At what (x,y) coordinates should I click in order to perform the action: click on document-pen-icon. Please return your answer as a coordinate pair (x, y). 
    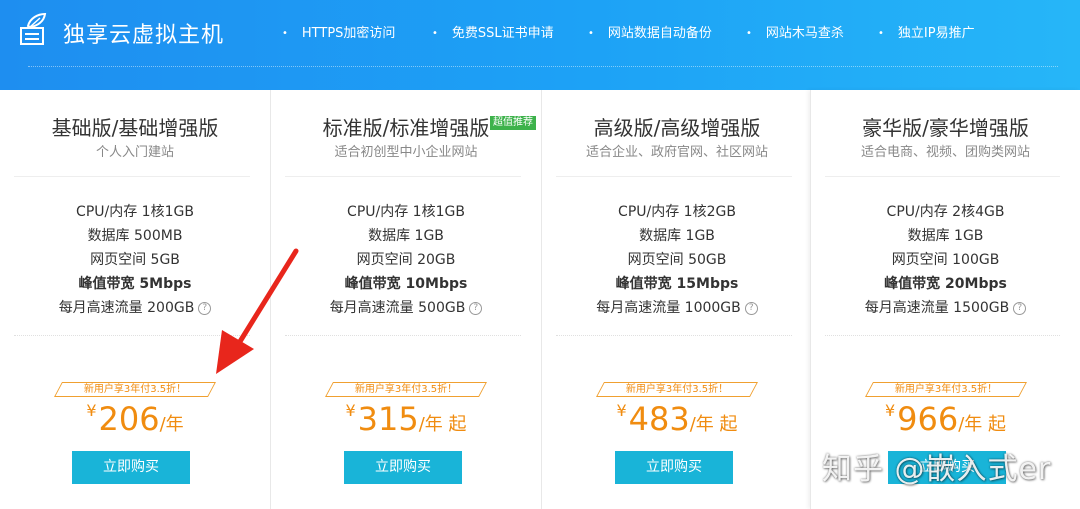
    Looking at the image, I should click on (33, 28).